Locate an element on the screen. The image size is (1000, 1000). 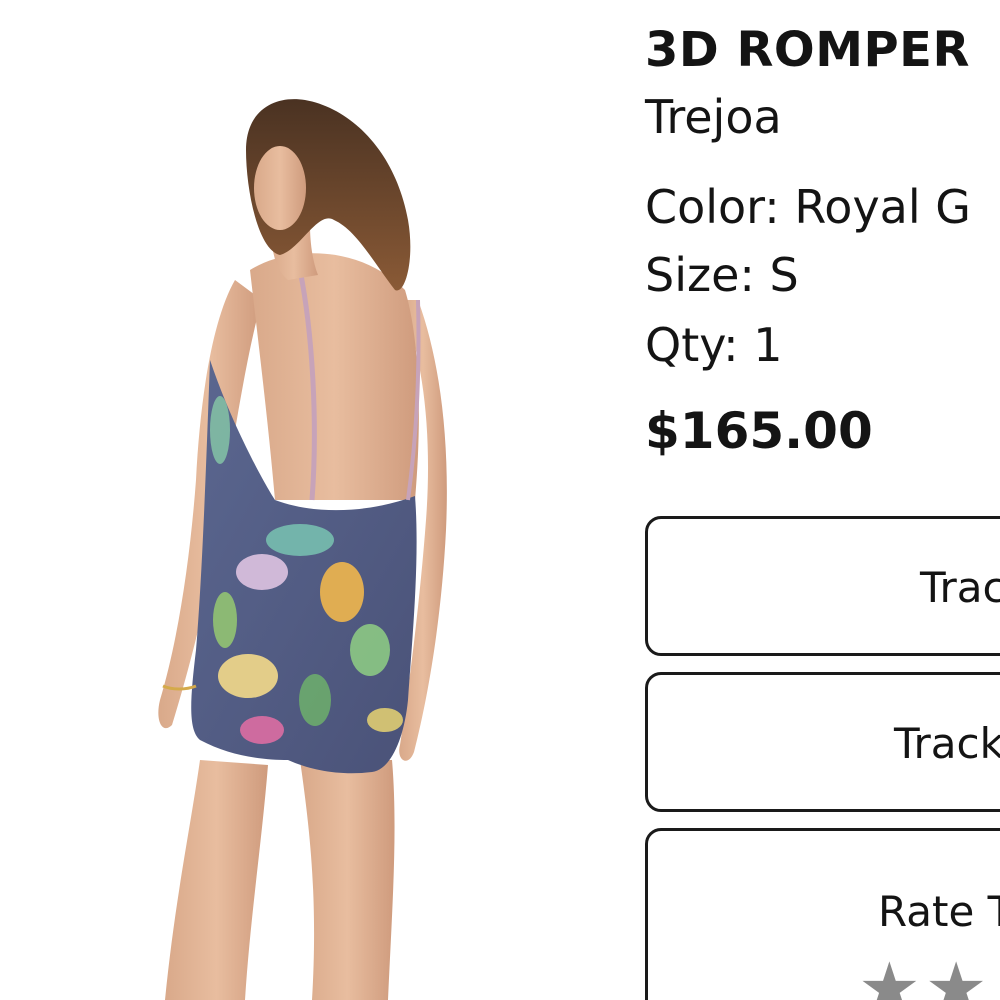
track-button-1: Trac is located at coordinates (822, 586).